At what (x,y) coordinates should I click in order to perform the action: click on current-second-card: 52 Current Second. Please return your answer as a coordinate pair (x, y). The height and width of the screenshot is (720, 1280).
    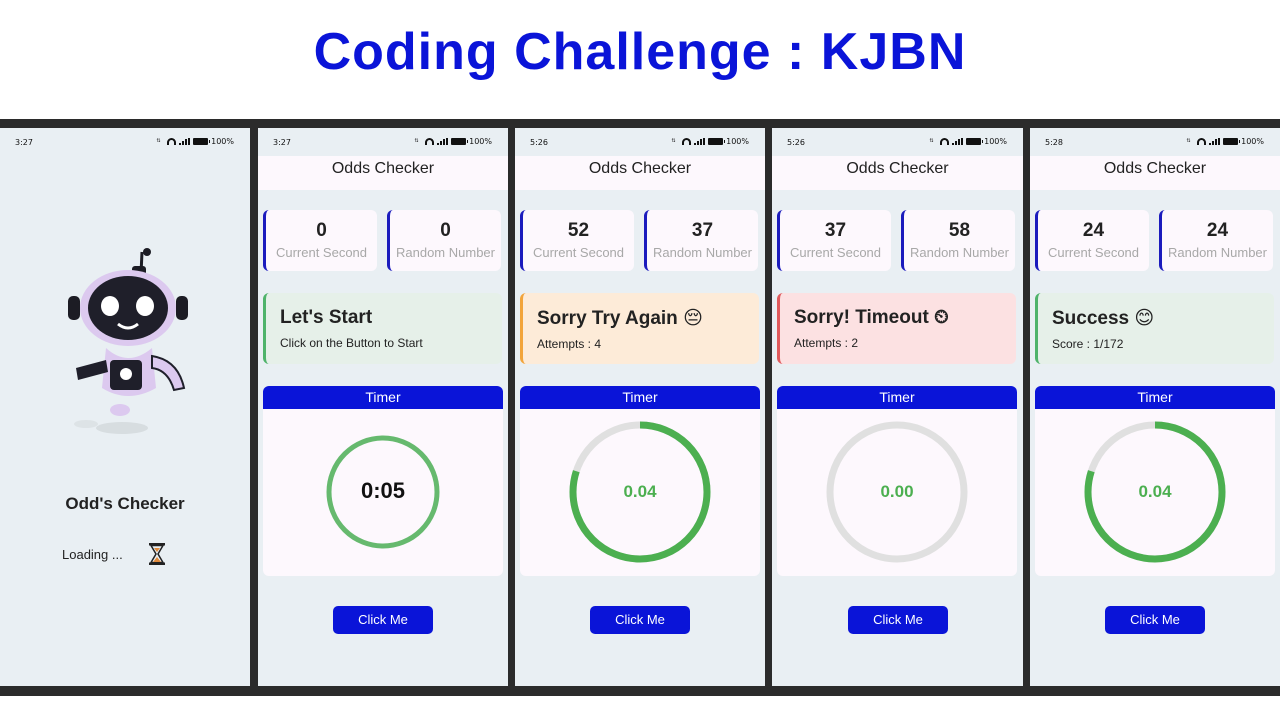
    Looking at the image, I should click on (577, 240).